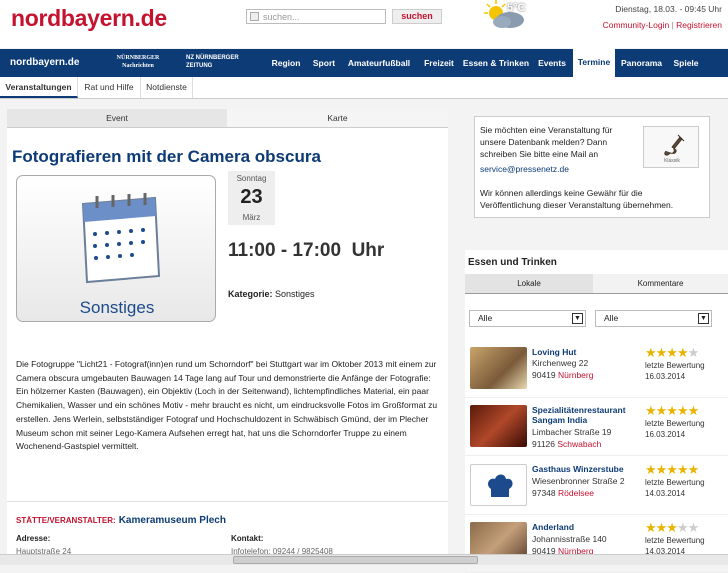 The image size is (728, 573). I want to click on restaurant-city: 91126 Schwabach, so click(566, 444).